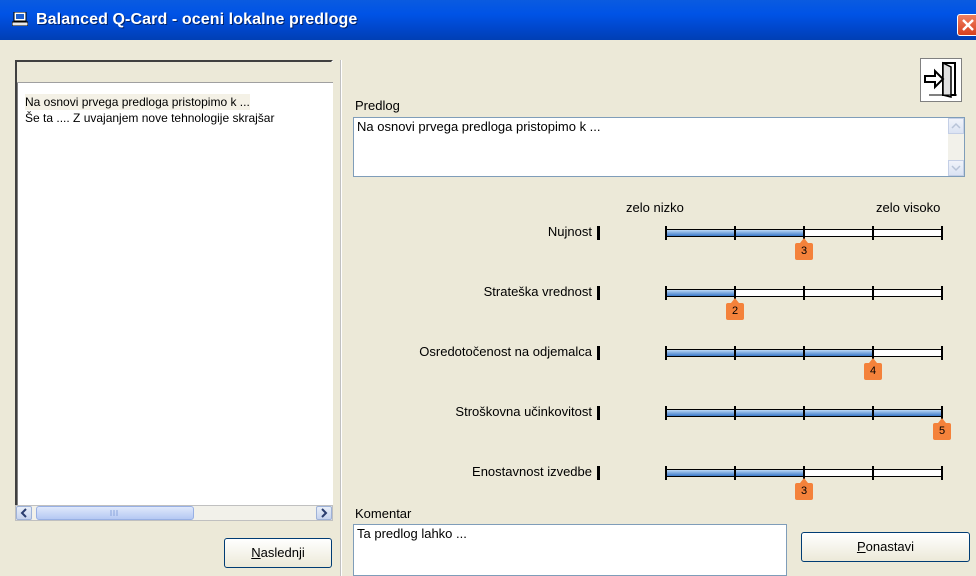 The width and height of the screenshot is (976, 576). Describe the element at coordinates (505, 351) in the screenshot. I see `rating-label: Osredotočenost na odjemalca` at that location.